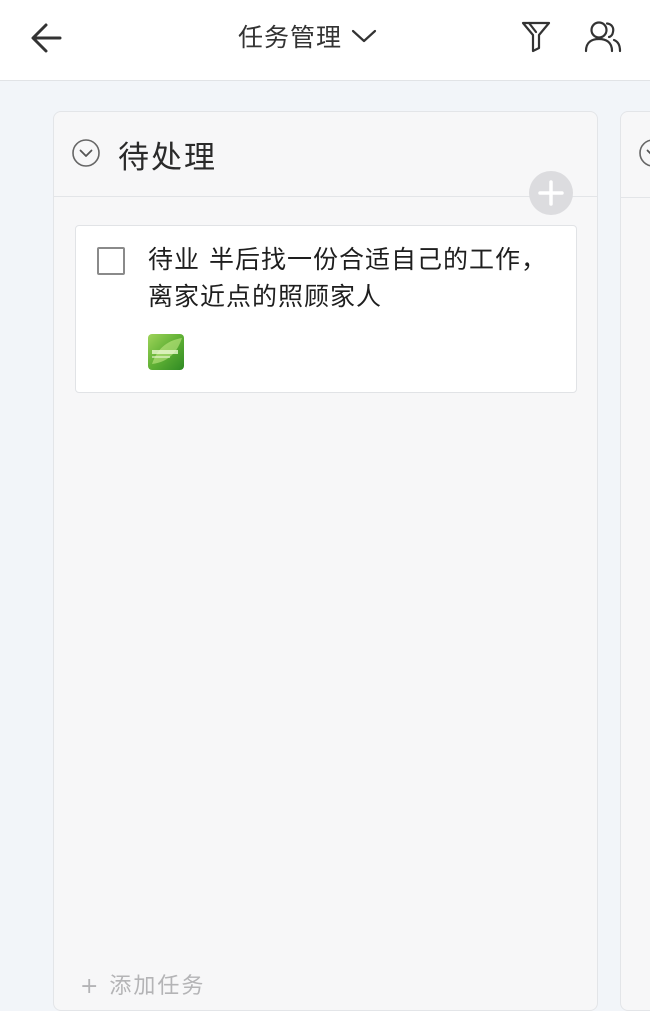 The height and width of the screenshot is (1011, 650). What do you see at coordinates (364, 36) in the screenshot?
I see `chevron-down-icon` at bounding box center [364, 36].